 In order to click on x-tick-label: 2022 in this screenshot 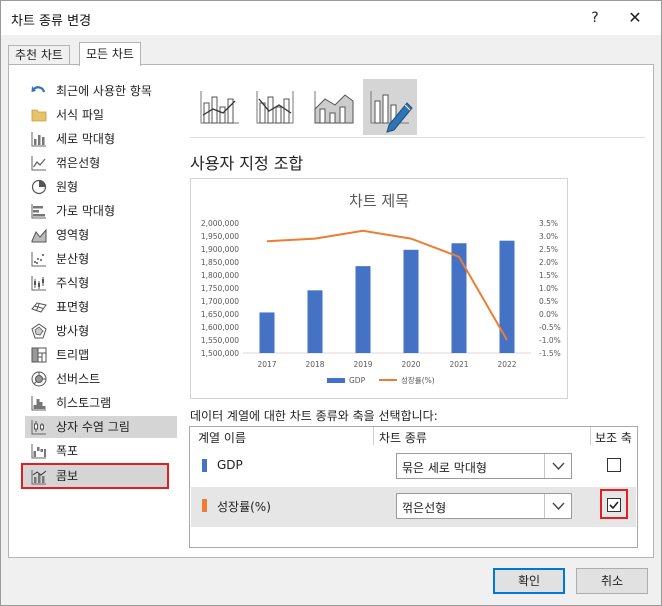, I will do `click(506, 364)`.